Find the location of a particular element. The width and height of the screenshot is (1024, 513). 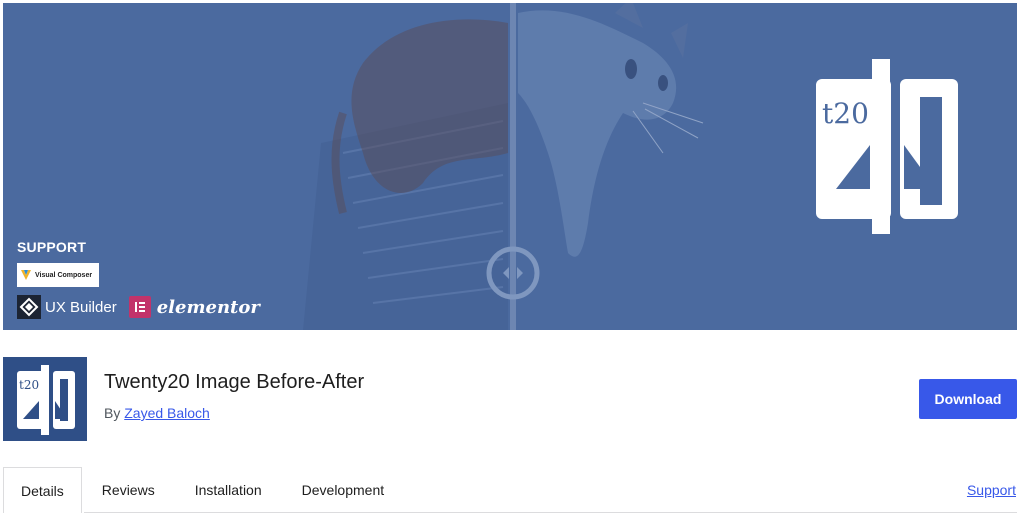

plugin-icon: t20 is located at coordinates (45, 399).